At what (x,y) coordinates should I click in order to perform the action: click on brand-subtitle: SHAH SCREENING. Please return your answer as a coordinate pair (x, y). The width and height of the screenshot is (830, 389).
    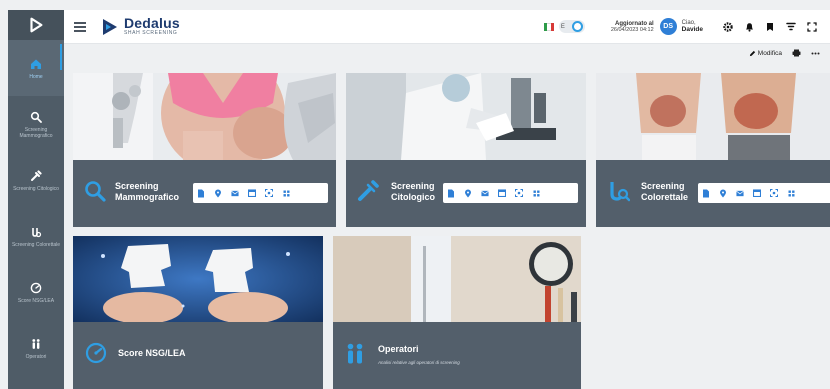
    Looking at the image, I should click on (151, 33).